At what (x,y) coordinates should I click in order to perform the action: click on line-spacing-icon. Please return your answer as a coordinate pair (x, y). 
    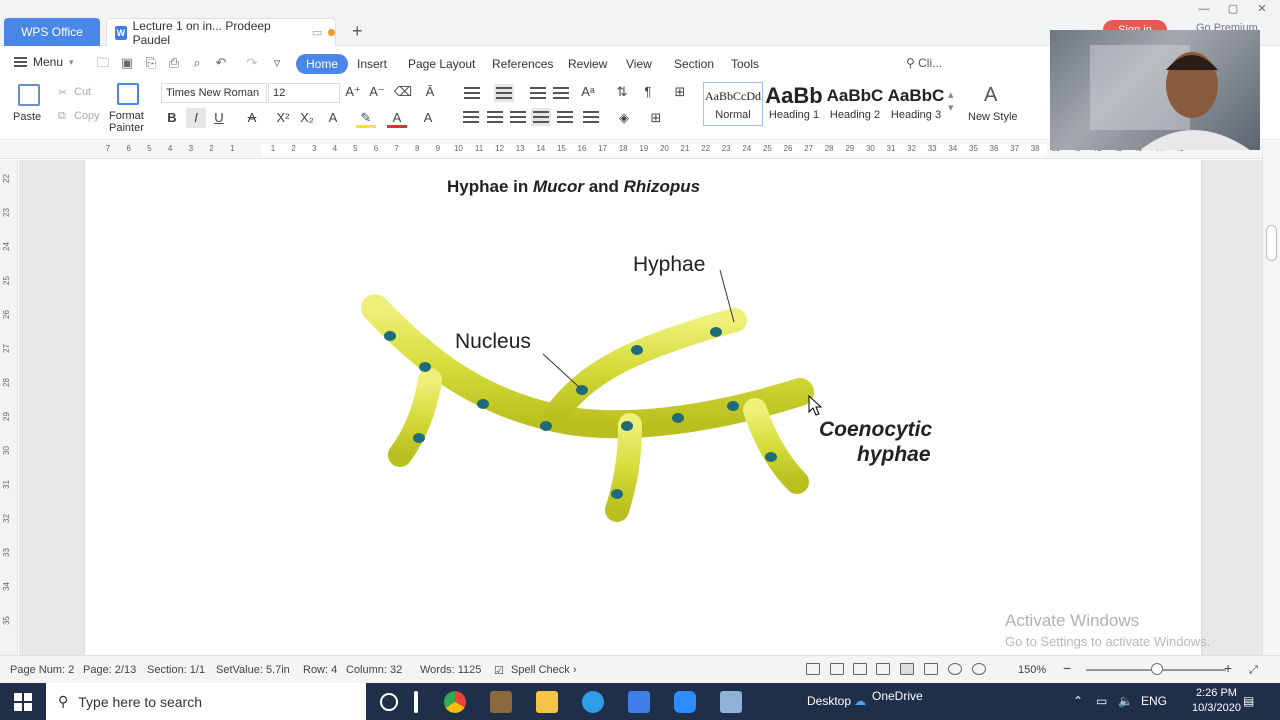
    Looking at the image, I should click on (591, 117).